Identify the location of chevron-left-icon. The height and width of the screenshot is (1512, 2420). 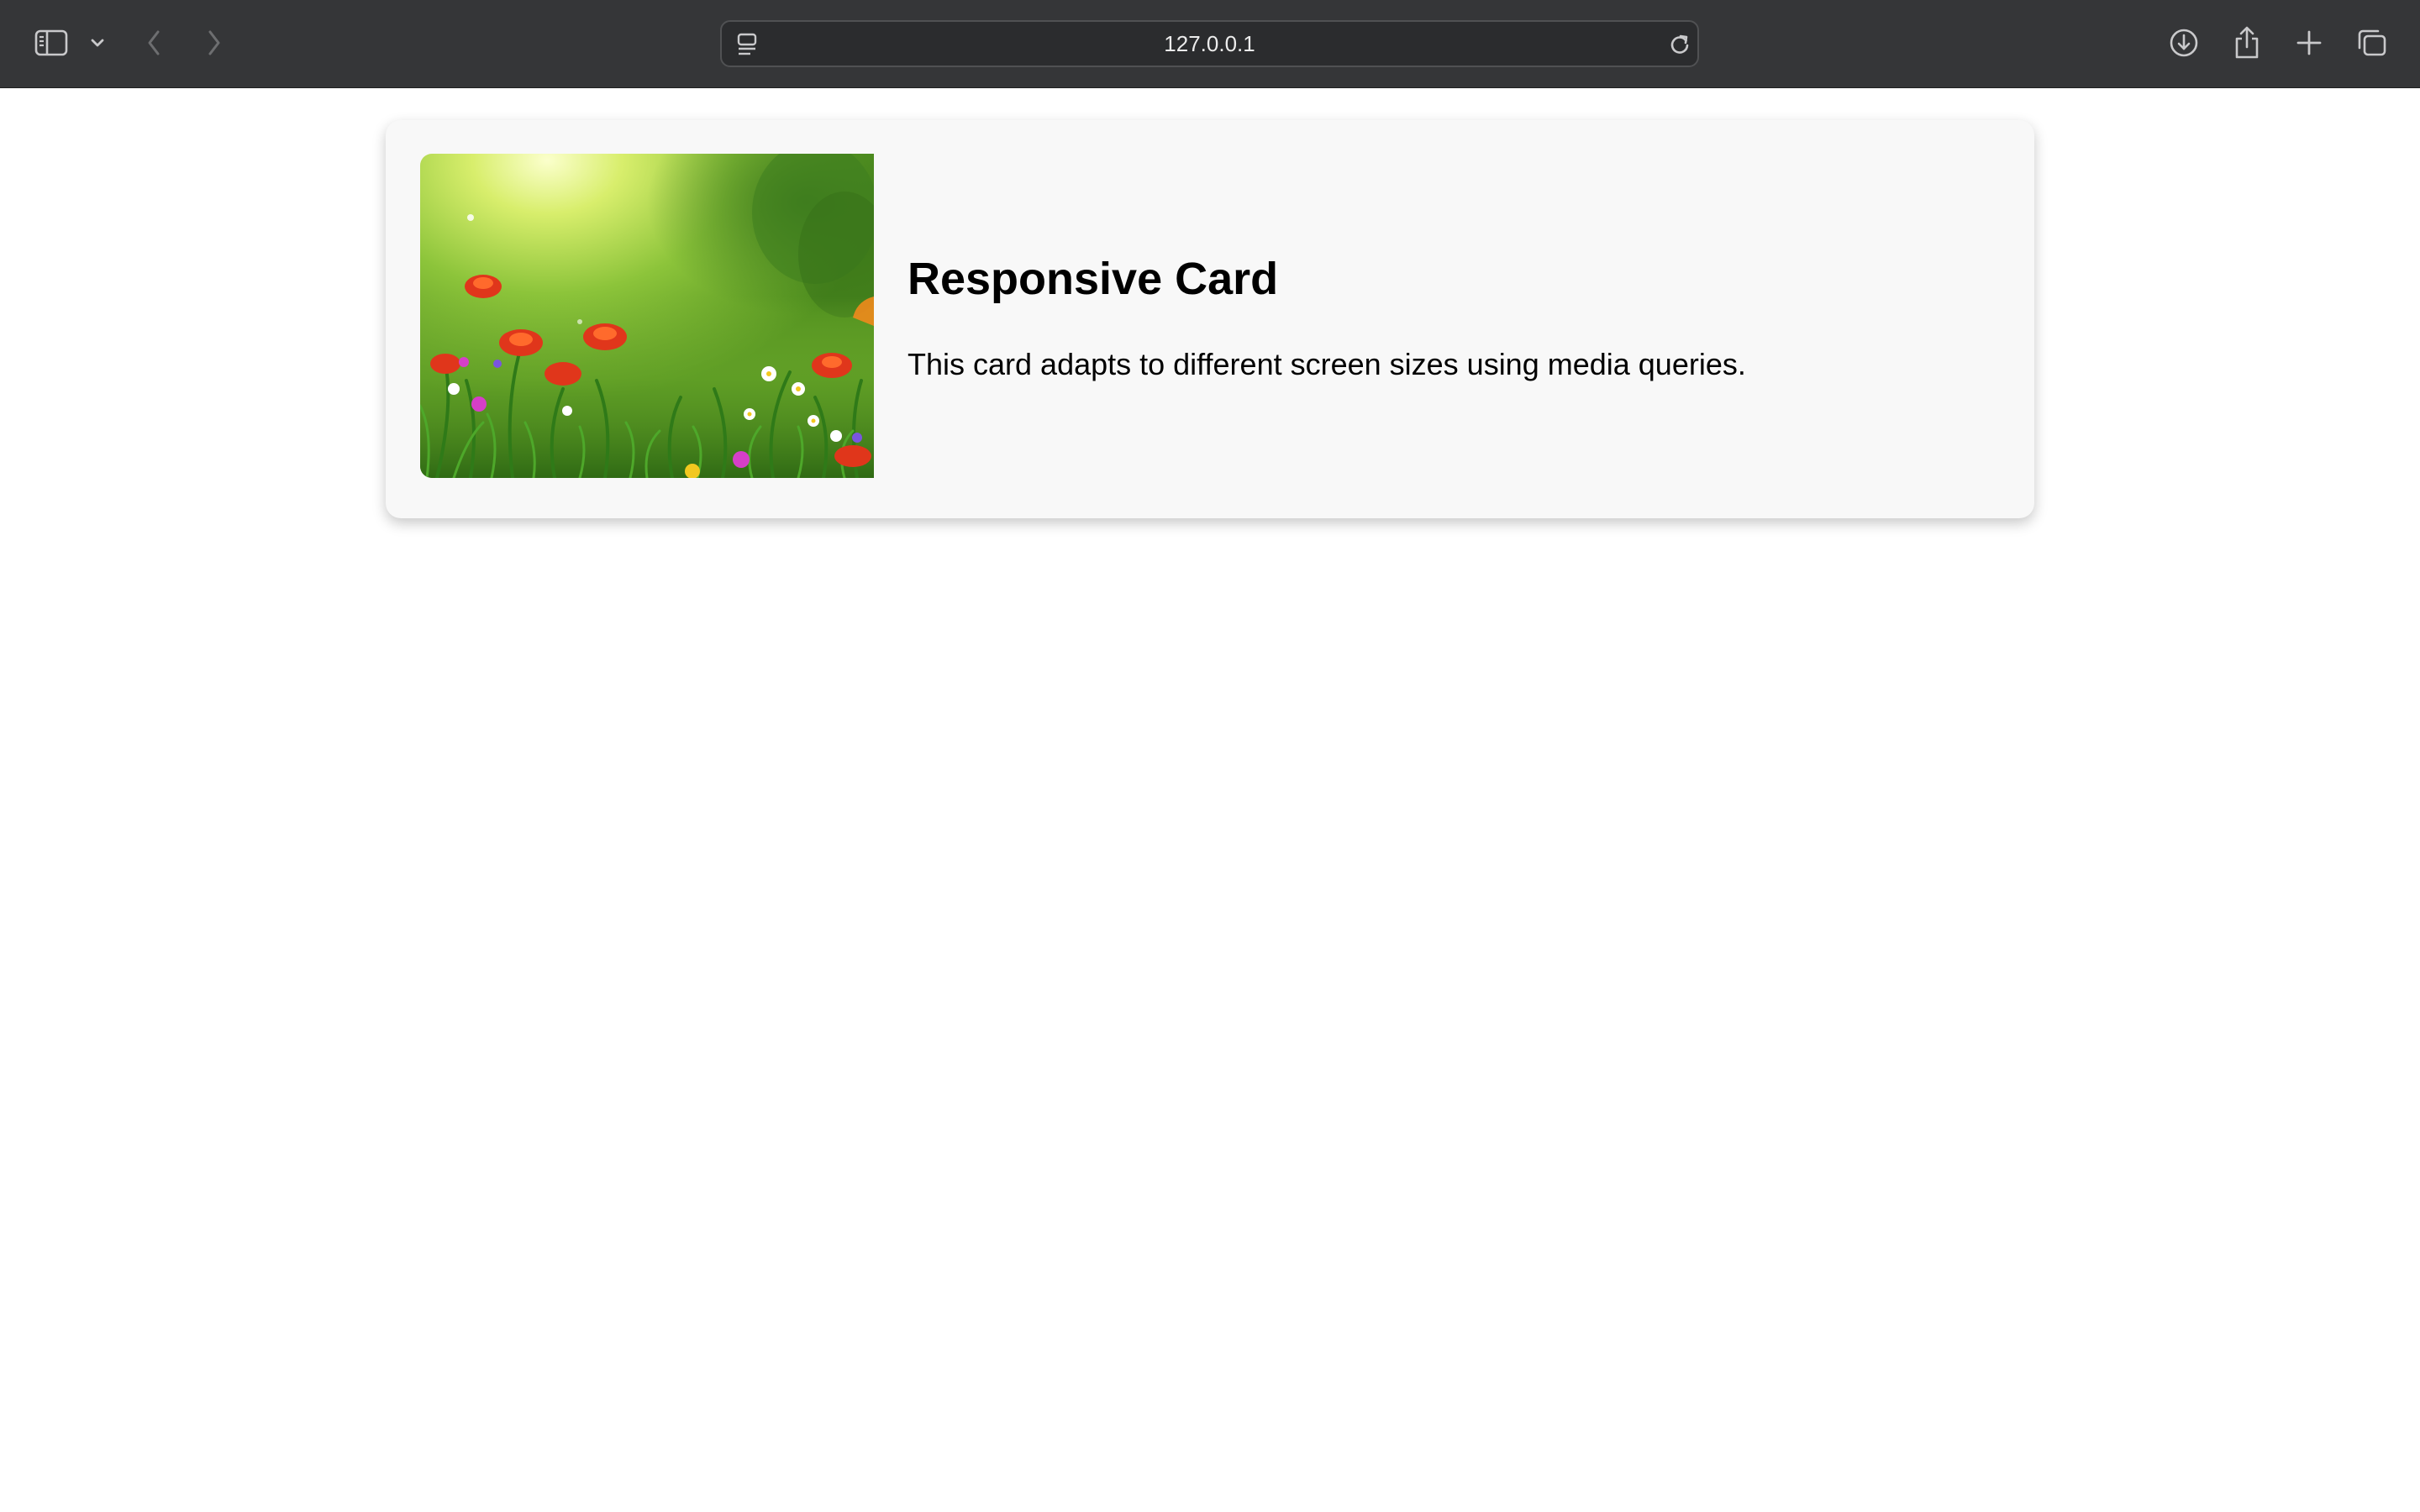
(153, 42).